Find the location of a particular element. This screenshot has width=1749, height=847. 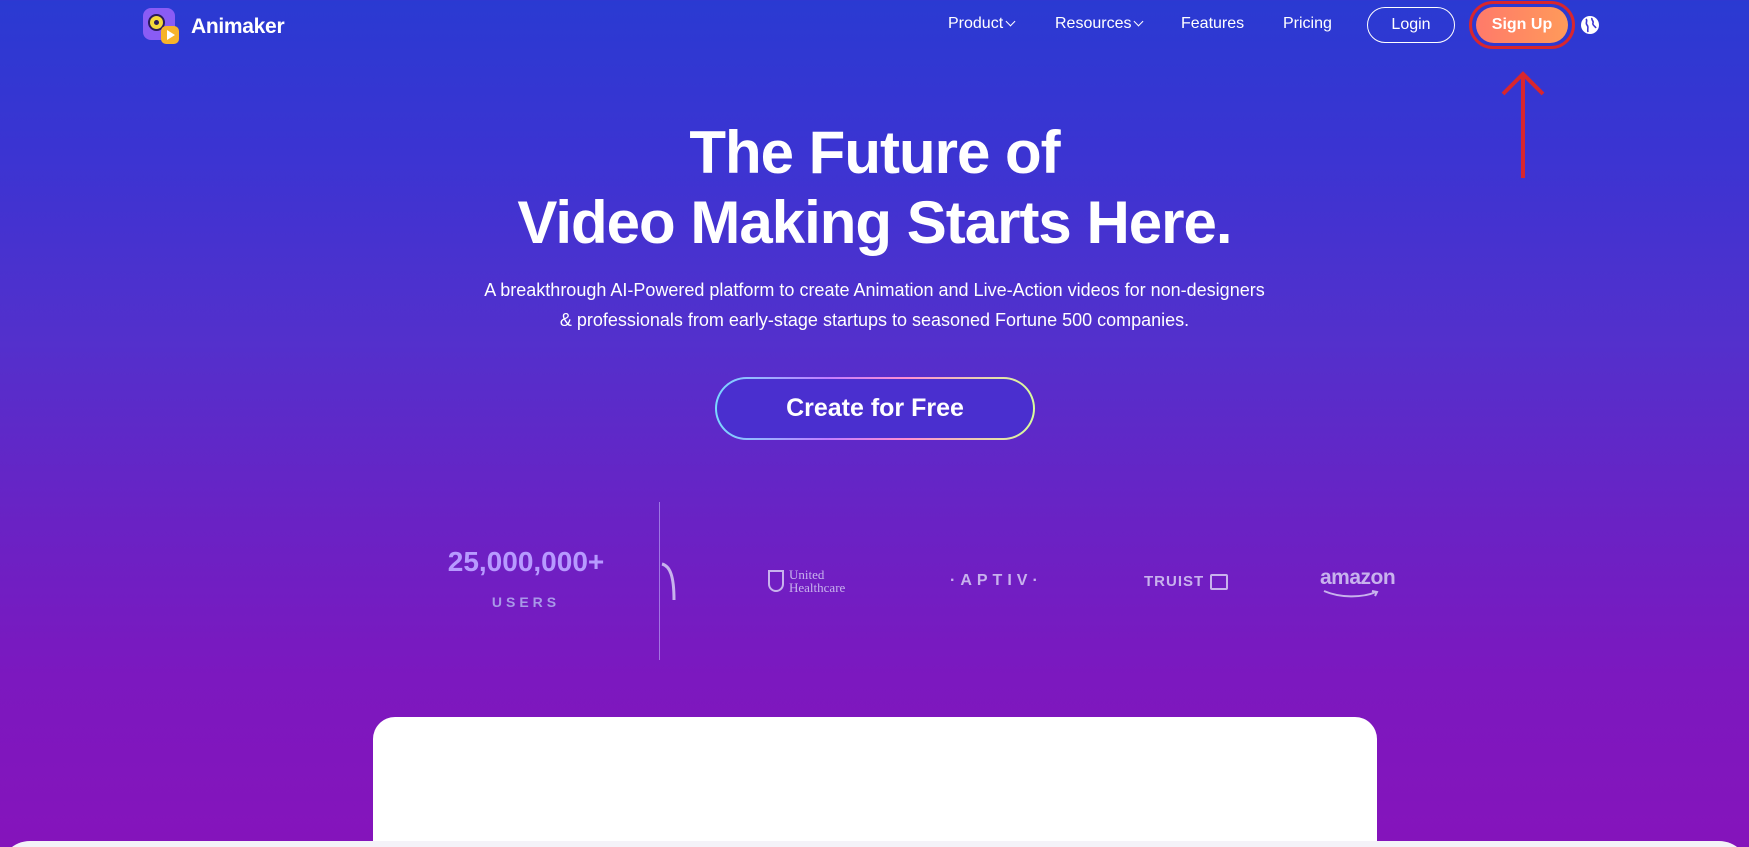

amazon-text: amazon is located at coordinates (1358, 577).